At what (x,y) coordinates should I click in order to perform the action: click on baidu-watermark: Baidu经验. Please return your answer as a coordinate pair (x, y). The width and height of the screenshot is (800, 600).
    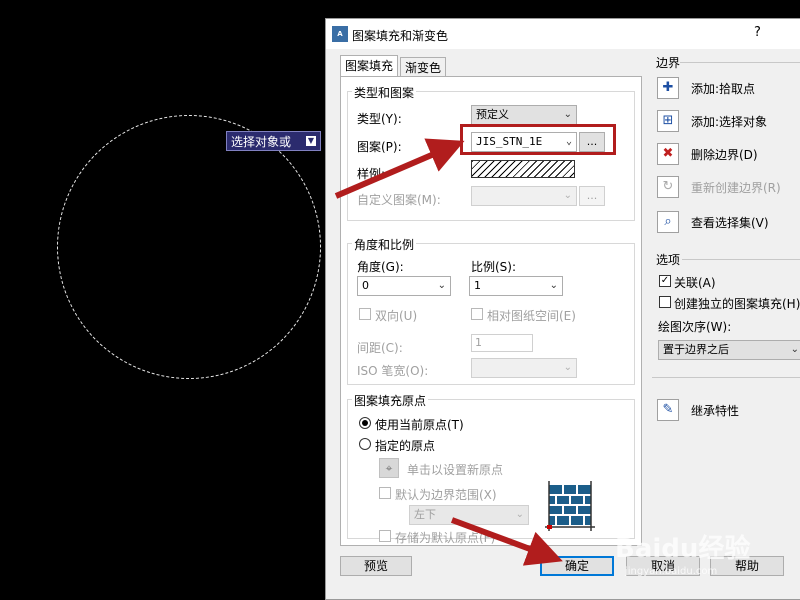
    Looking at the image, I should click on (683, 549).